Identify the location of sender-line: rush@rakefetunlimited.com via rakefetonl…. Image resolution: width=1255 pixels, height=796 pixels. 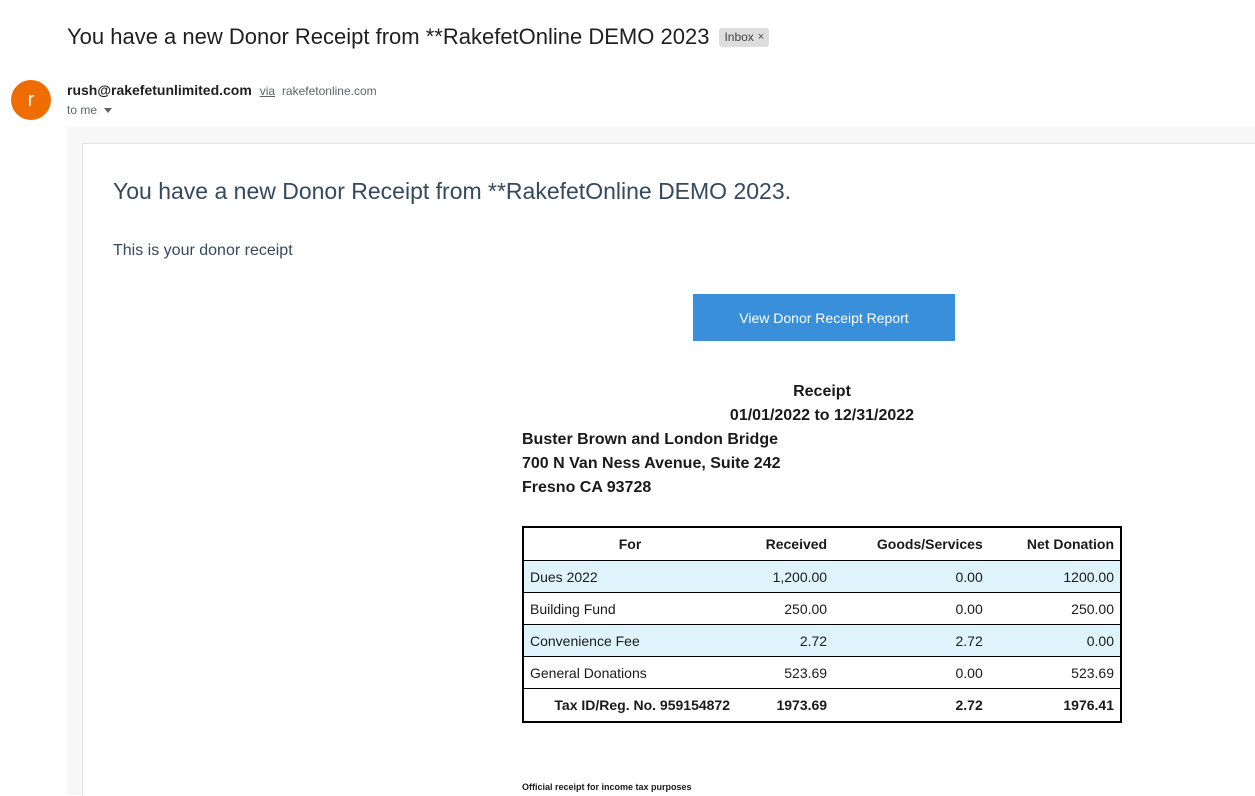
(222, 90).